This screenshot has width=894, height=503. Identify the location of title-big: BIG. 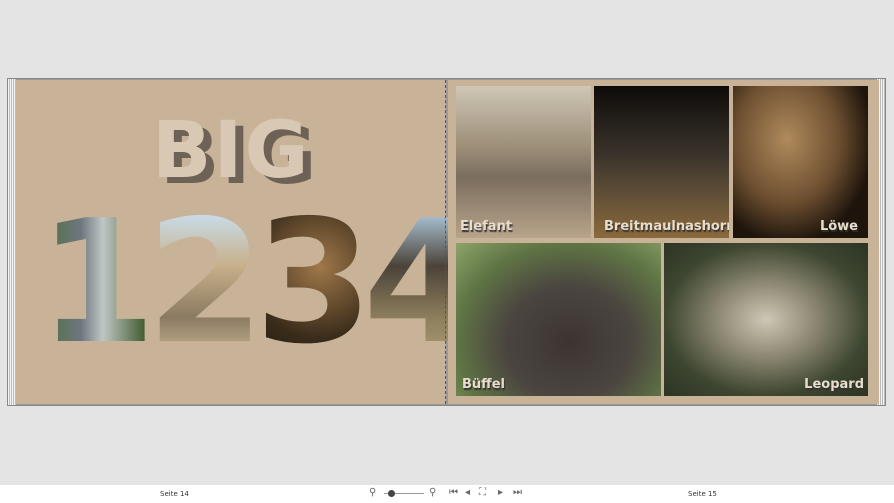
(231, 151).